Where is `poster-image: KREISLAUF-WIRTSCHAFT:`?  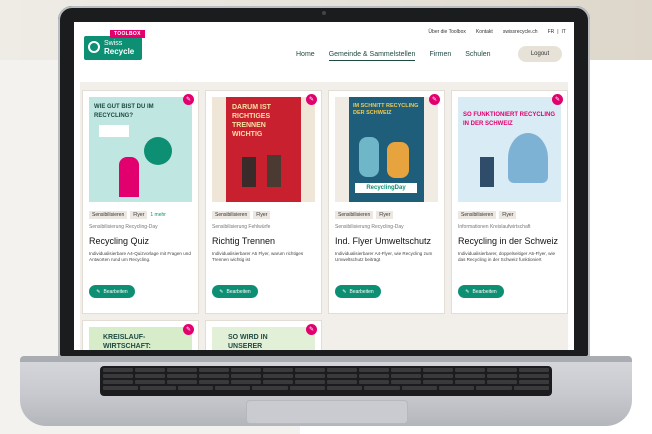 poster-image: KREISLAUF-WIRTSCHAFT: is located at coordinates (140, 338).